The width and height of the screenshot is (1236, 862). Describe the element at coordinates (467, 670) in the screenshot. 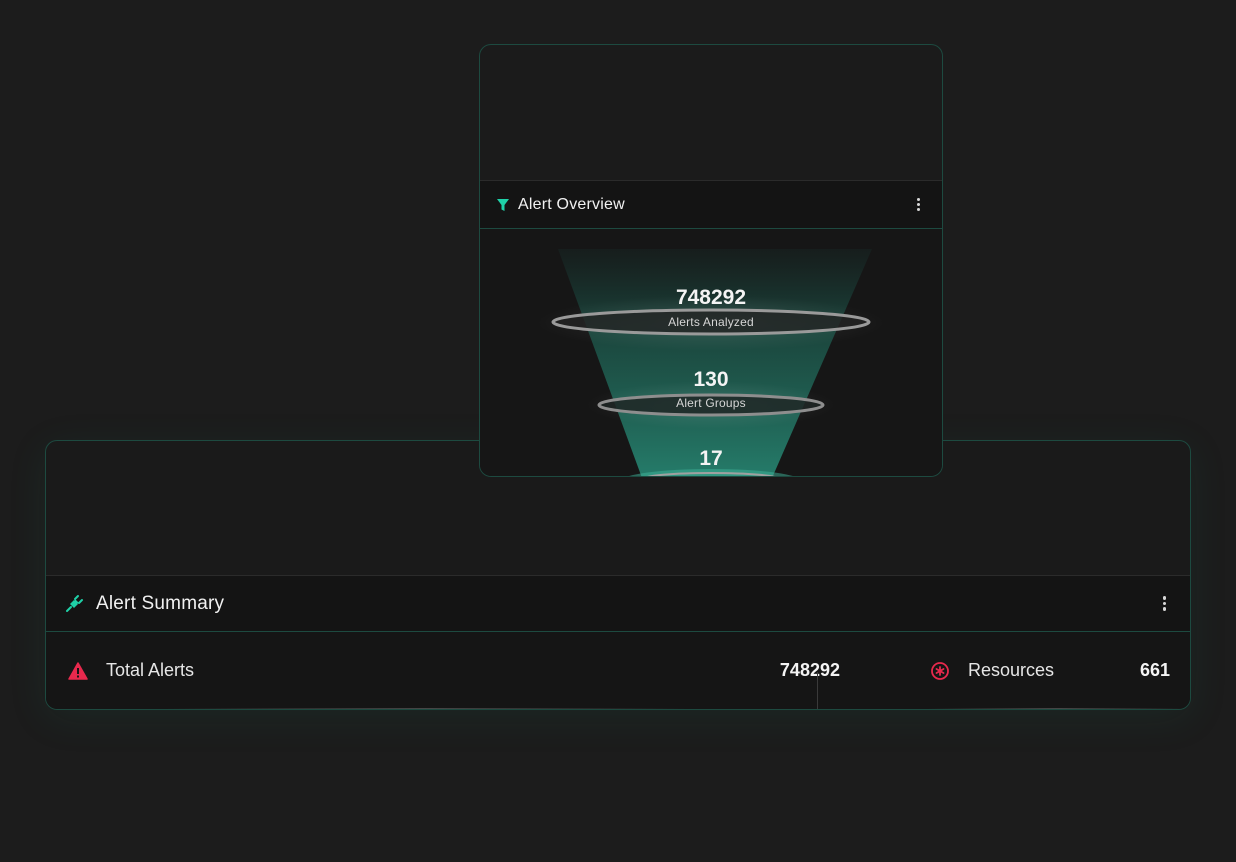

I see `total-alerts-metric: Total Alerts 748292` at that location.